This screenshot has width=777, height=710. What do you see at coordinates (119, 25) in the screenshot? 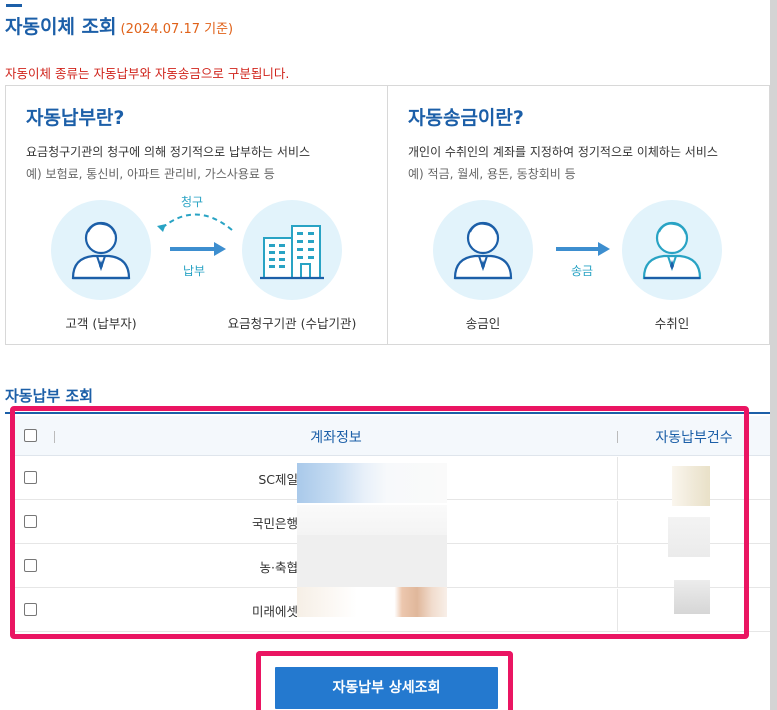
I see `page-title: 자동이체 조회 (2024.07.17 기준)` at bounding box center [119, 25].